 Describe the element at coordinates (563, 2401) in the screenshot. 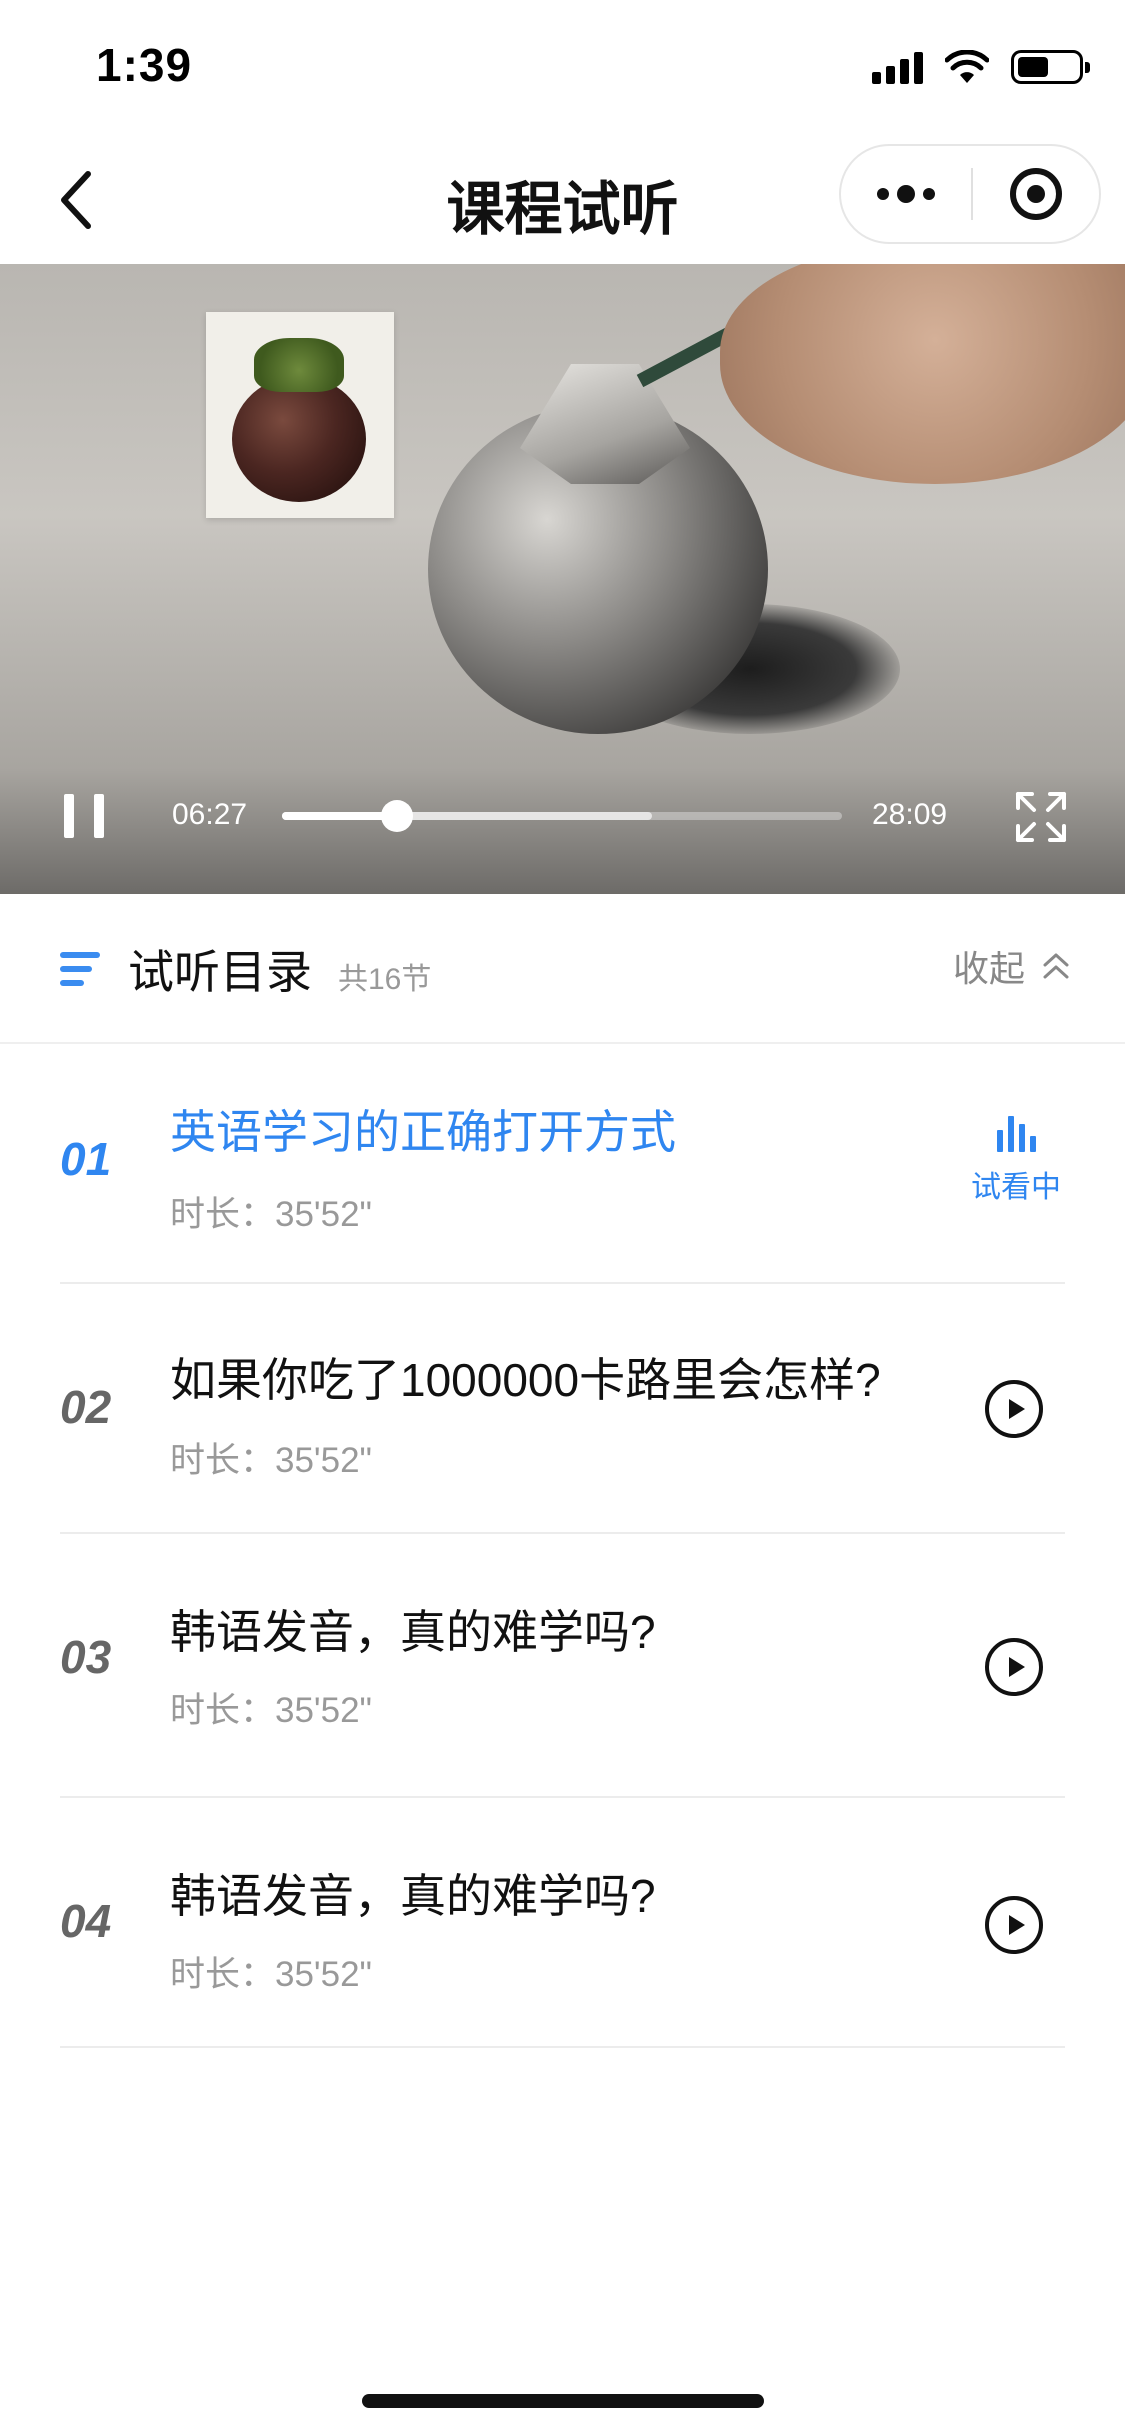

I see `home-indicator` at that location.